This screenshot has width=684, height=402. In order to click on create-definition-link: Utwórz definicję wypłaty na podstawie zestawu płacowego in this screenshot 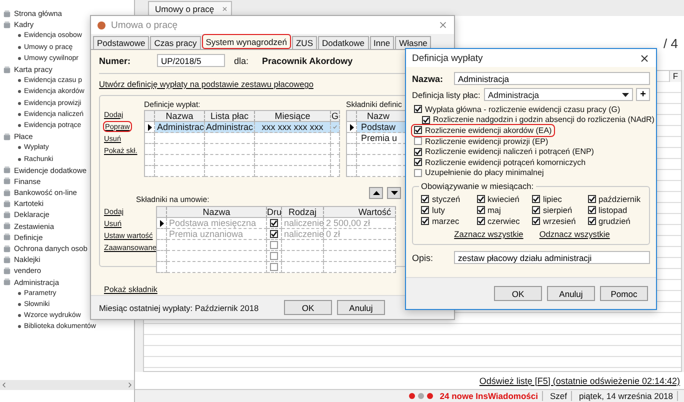, I will do `click(206, 84)`.